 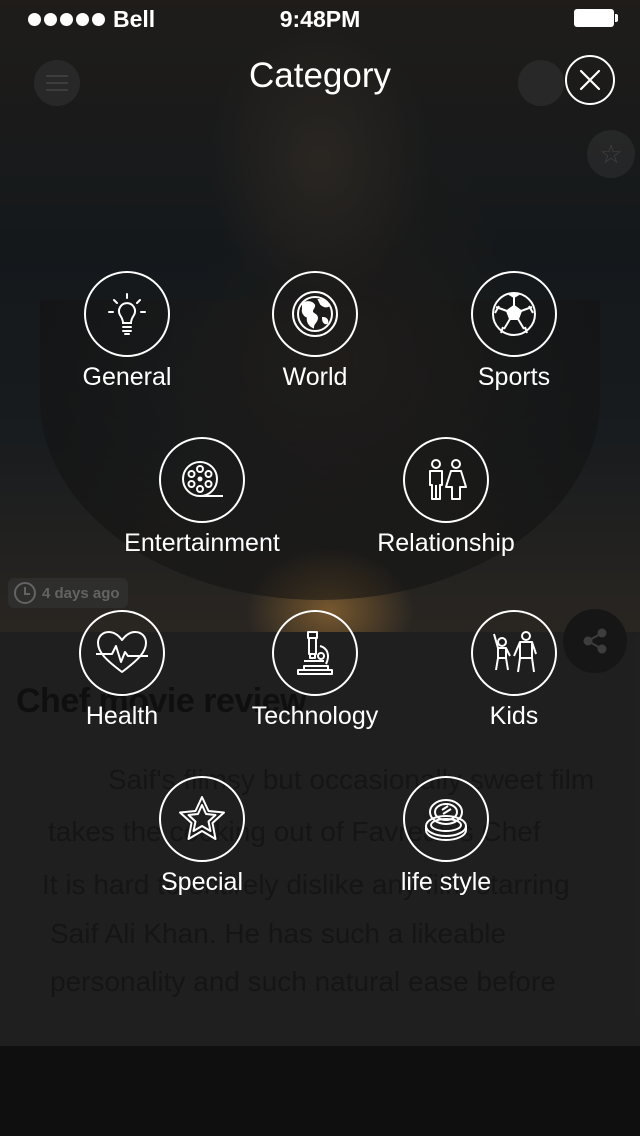 I want to click on status-time: 9:48PM, so click(x=320, y=19).